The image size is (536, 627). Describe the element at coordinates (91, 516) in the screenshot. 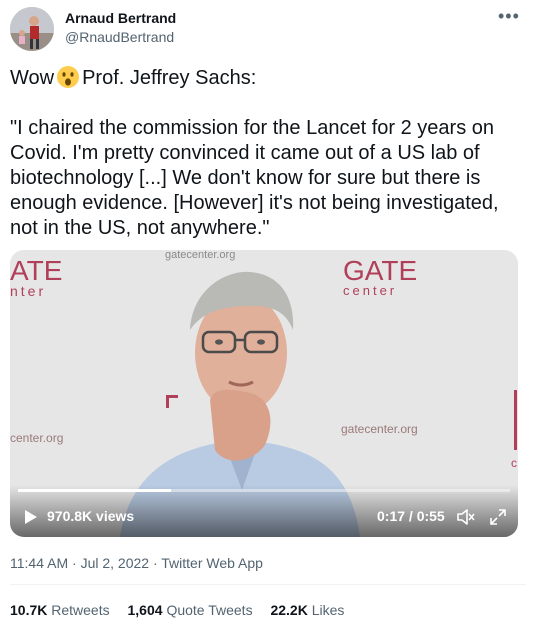

I see `video-view-count: 970.8K views` at that location.